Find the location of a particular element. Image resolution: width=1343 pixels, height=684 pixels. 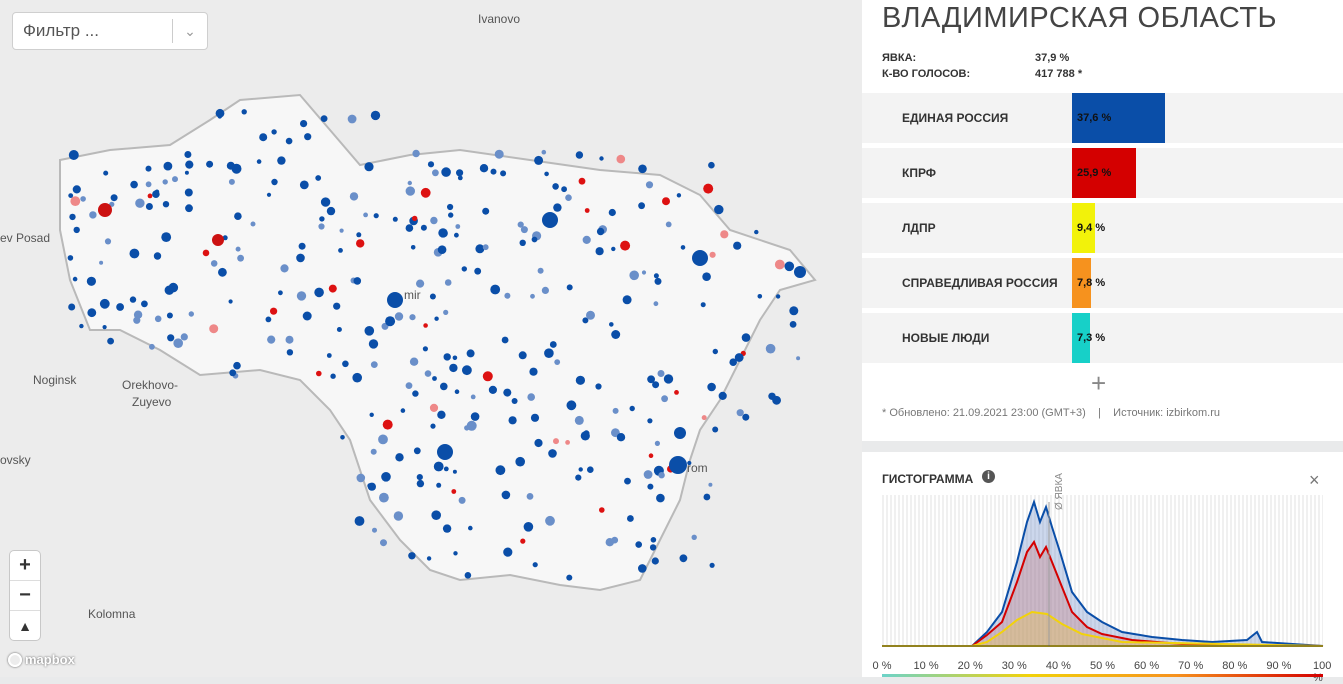

zoom-in-button: + is located at coordinates (25, 566).